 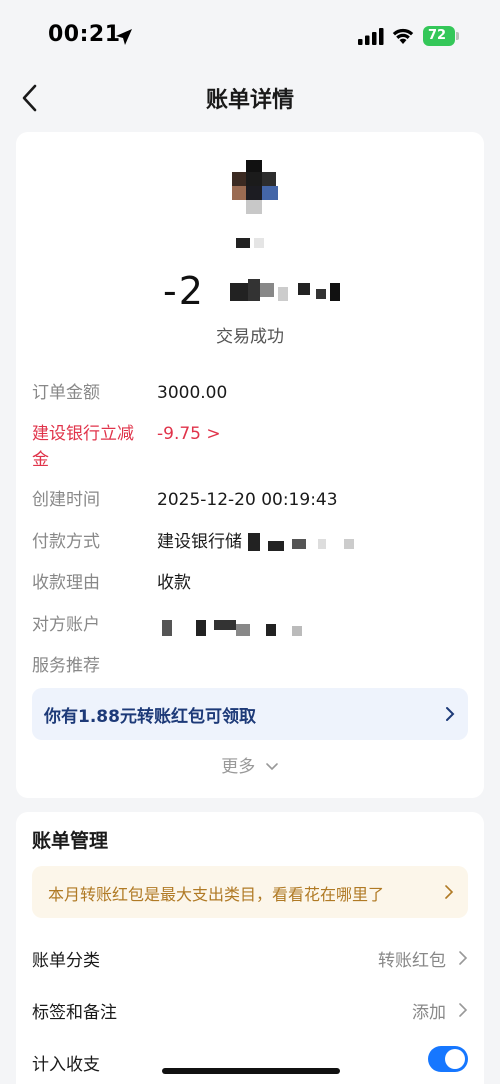 I want to click on page-title: 账单详情, so click(x=249, y=100).